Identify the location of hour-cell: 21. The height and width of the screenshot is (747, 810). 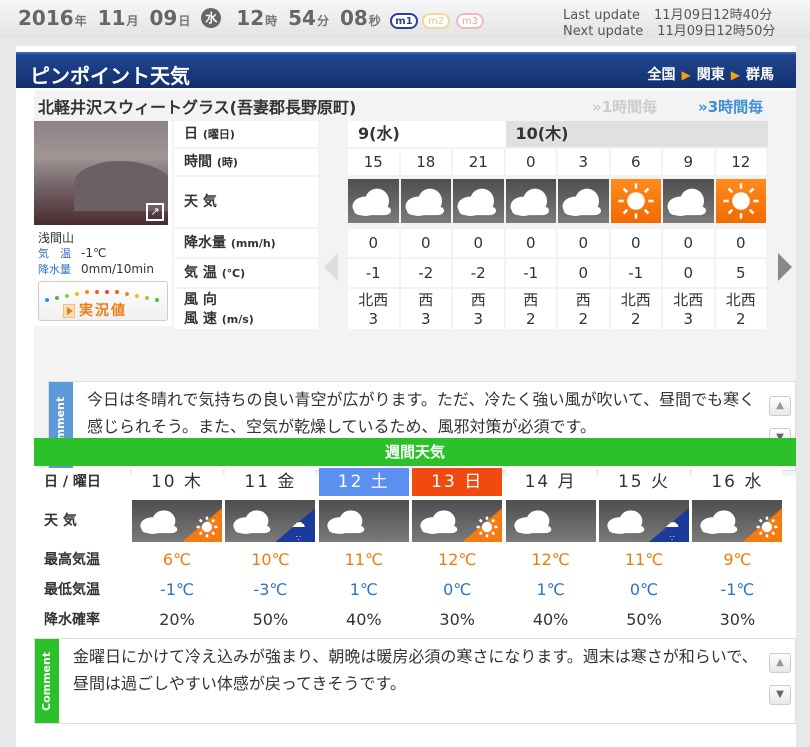
(478, 162).